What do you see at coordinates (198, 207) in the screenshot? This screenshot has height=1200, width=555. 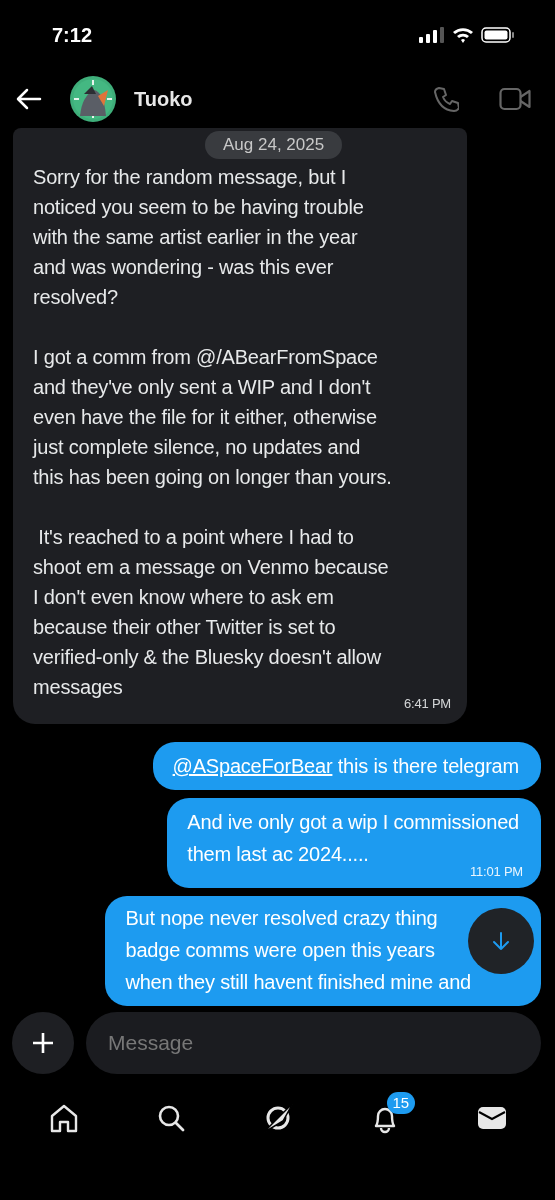 I see `message-text: noticed you seem to be having trouble` at bounding box center [198, 207].